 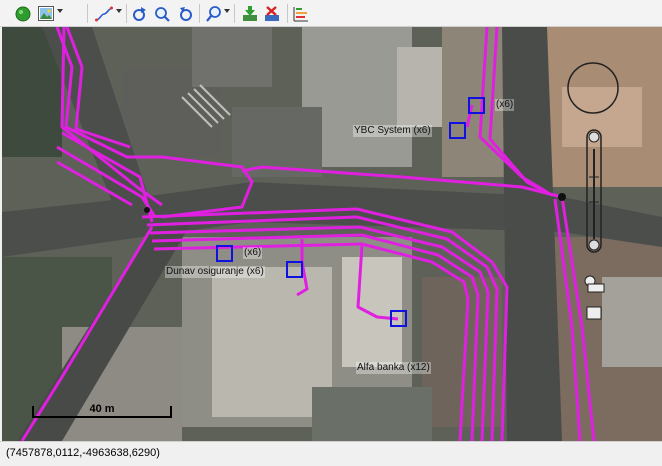 I want to click on image-layer-button, so click(x=46, y=13).